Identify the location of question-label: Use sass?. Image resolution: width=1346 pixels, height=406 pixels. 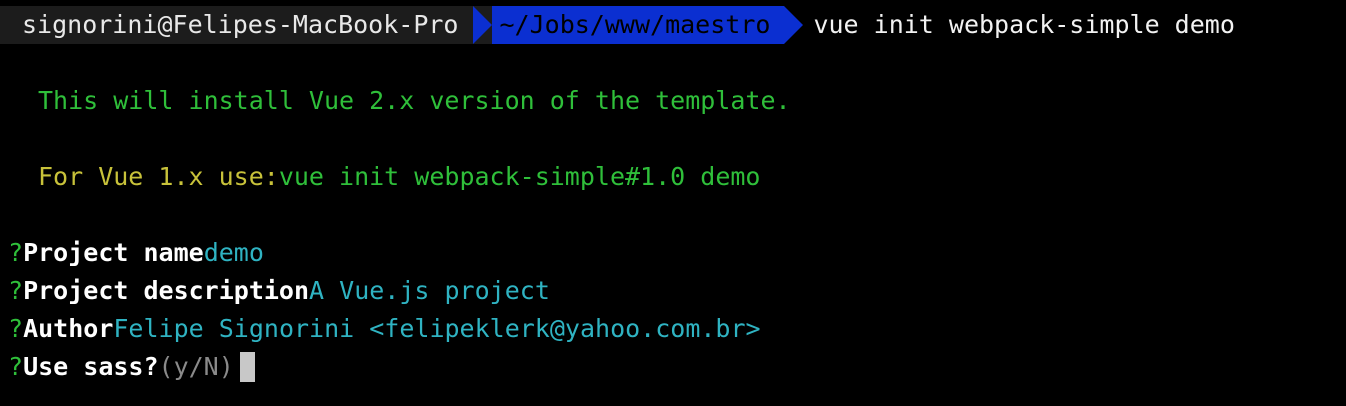
(91, 366).